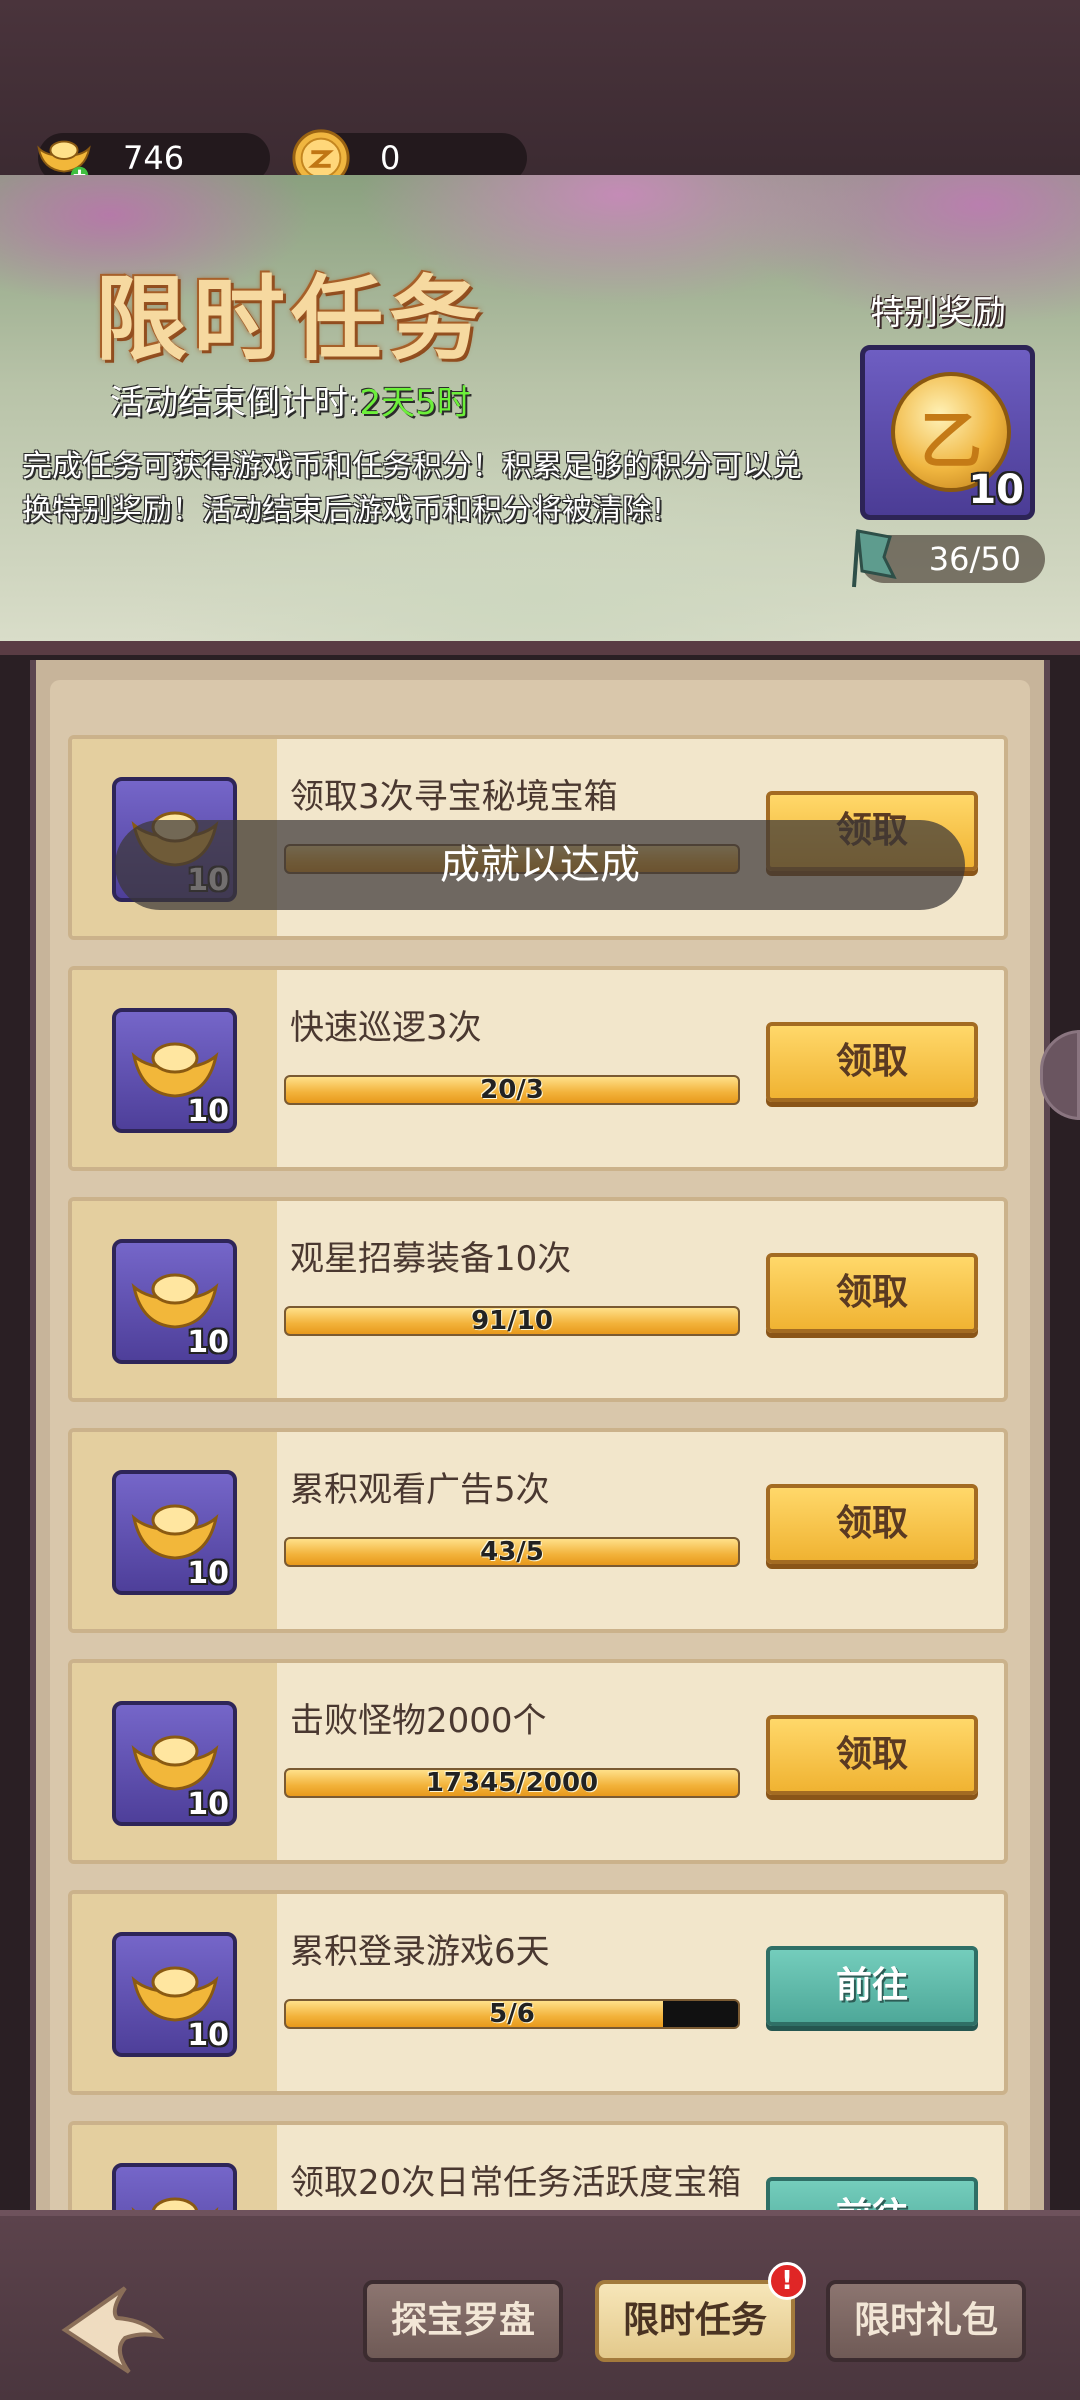  Describe the element at coordinates (463, 2321) in the screenshot. I see `tab-treasure-compass: 探宝罗盘` at that location.